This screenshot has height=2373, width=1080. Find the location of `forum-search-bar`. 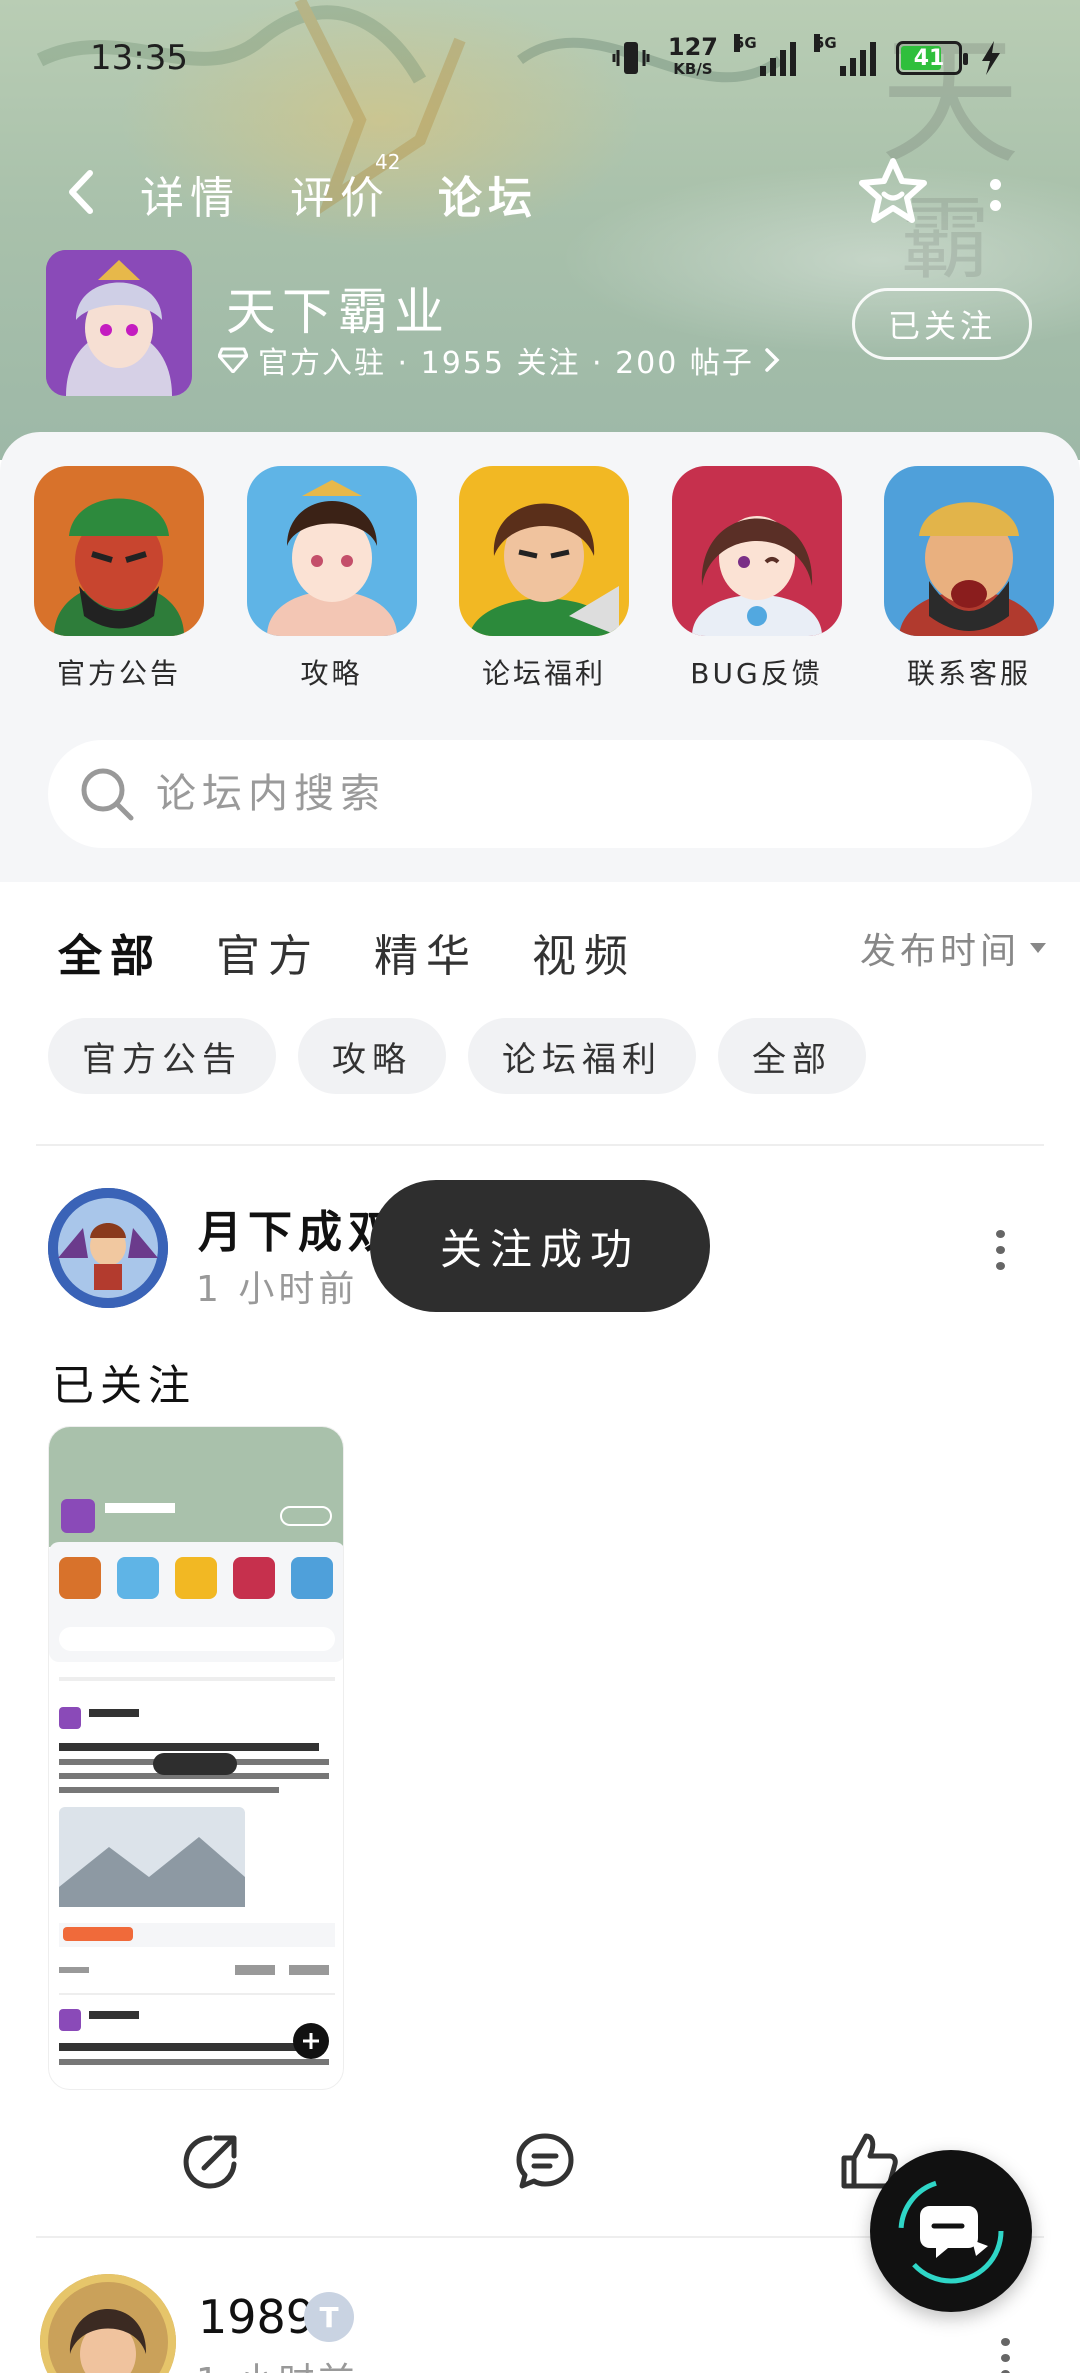

forum-search-bar is located at coordinates (540, 794).